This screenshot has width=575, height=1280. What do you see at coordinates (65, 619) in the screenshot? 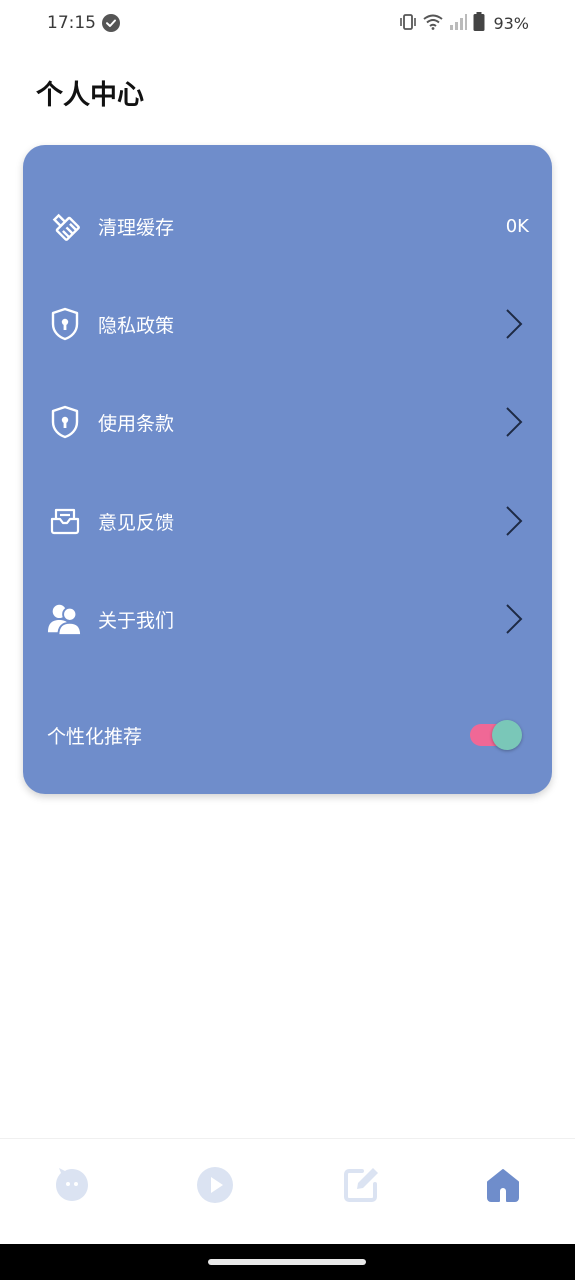
I see `users-icon` at bounding box center [65, 619].